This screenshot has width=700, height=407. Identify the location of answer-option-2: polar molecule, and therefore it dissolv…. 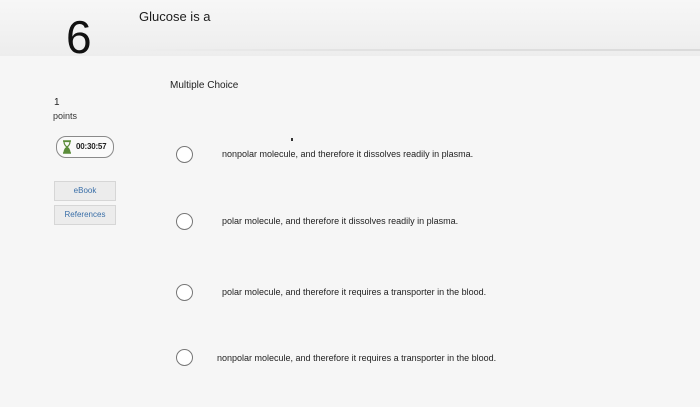
(386, 224).